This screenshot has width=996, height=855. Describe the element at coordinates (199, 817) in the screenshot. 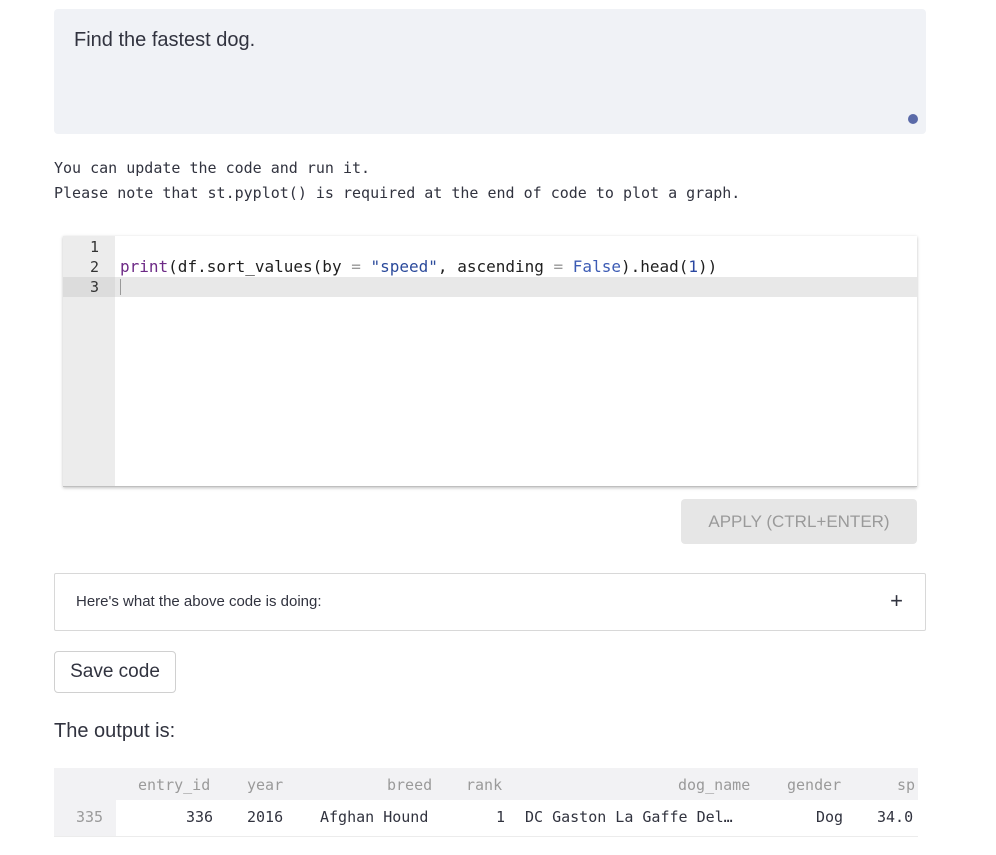

I see `table-cell-entry-id: 336` at that location.